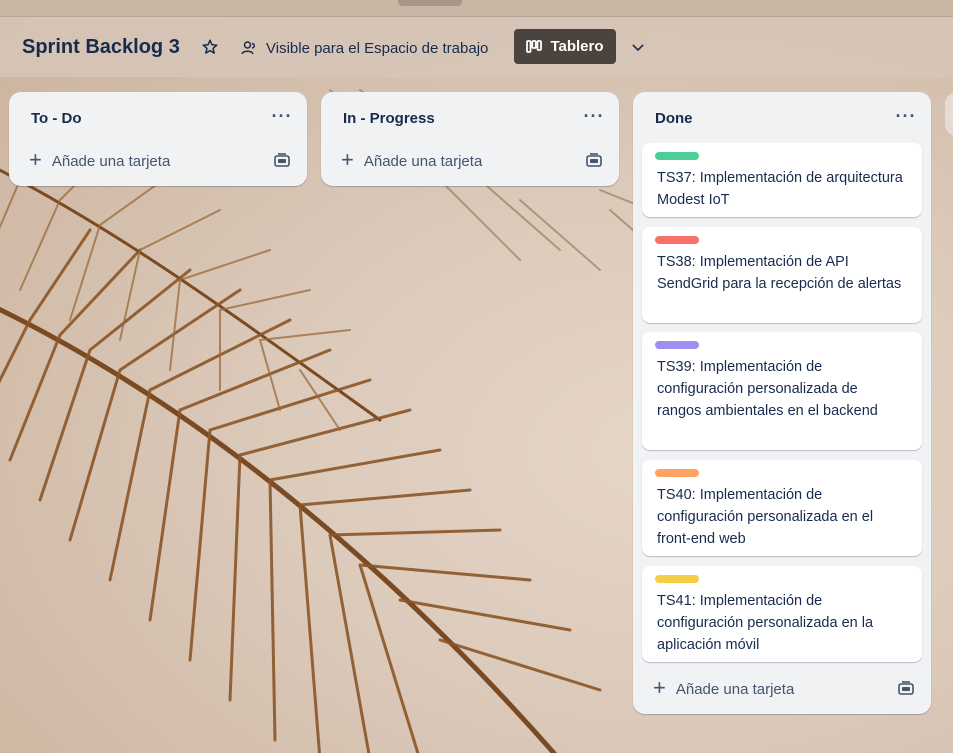 The image size is (953, 753). I want to click on chevron-down-icon, so click(638, 47).